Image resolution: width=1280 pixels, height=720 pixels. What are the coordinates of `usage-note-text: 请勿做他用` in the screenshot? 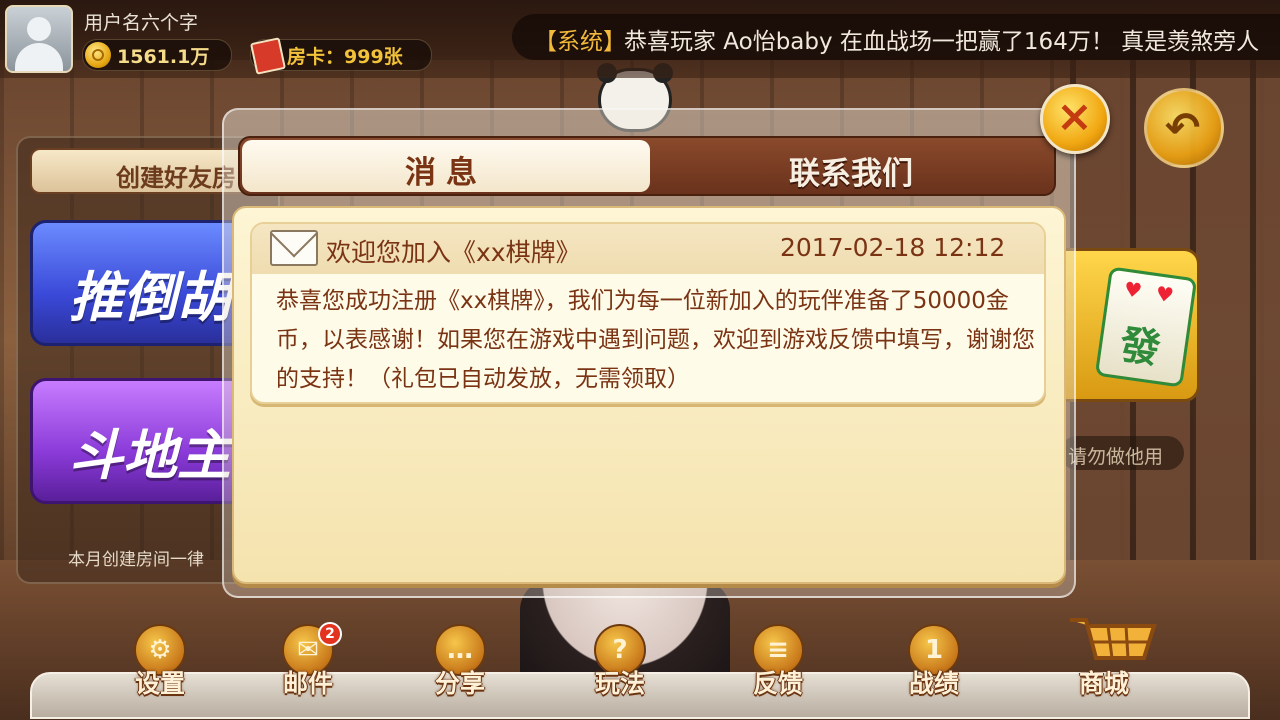 It's located at (1116, 457).